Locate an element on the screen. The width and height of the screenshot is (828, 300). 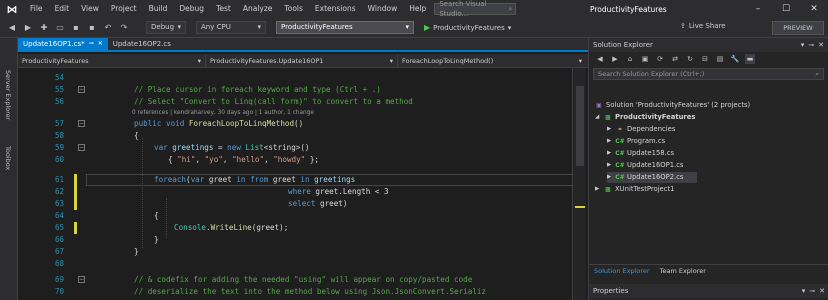
menu-view: View is located at coordinates (90, 9).